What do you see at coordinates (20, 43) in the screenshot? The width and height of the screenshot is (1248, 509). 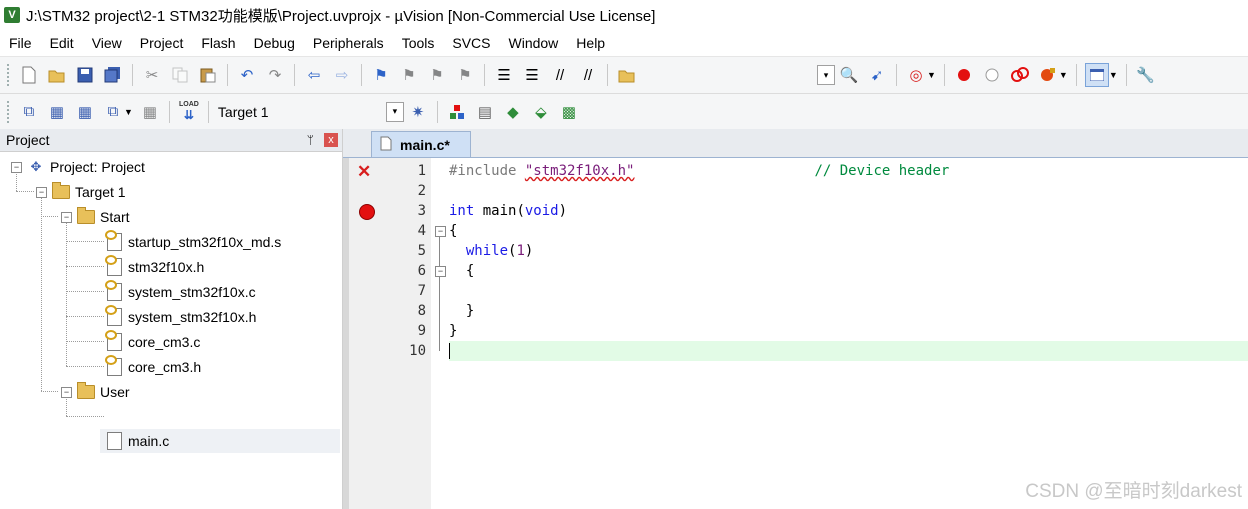 I see `menu-file: File` at bounding box center [20, 43].